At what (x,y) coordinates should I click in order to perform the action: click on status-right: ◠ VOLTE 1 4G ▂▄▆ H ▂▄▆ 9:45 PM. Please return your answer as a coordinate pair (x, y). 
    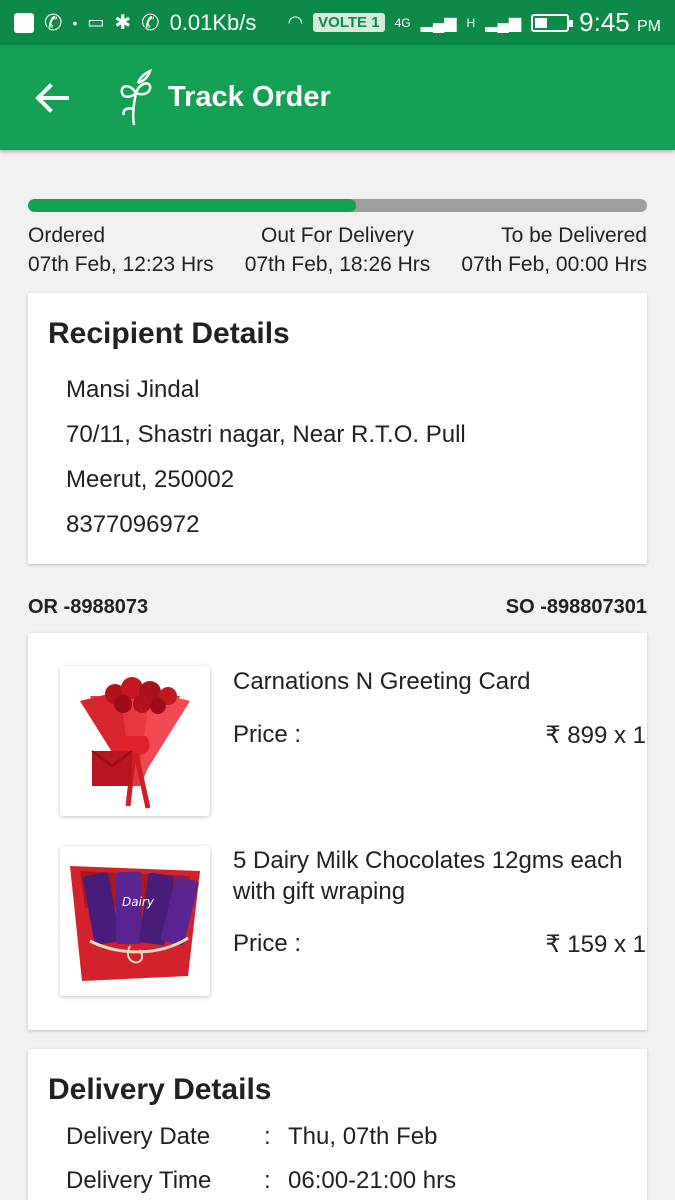
    Looking at the image, I should click on (474, 22).